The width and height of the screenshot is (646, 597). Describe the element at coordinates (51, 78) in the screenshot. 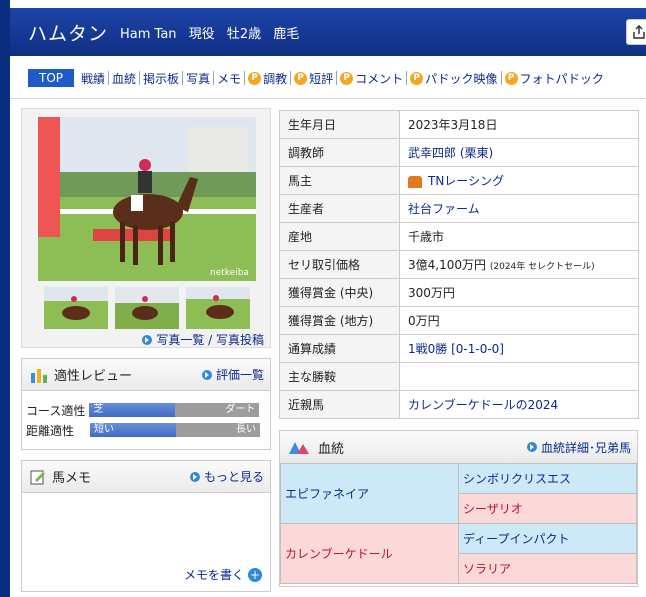

I see `tab-top: TOP` at that location.